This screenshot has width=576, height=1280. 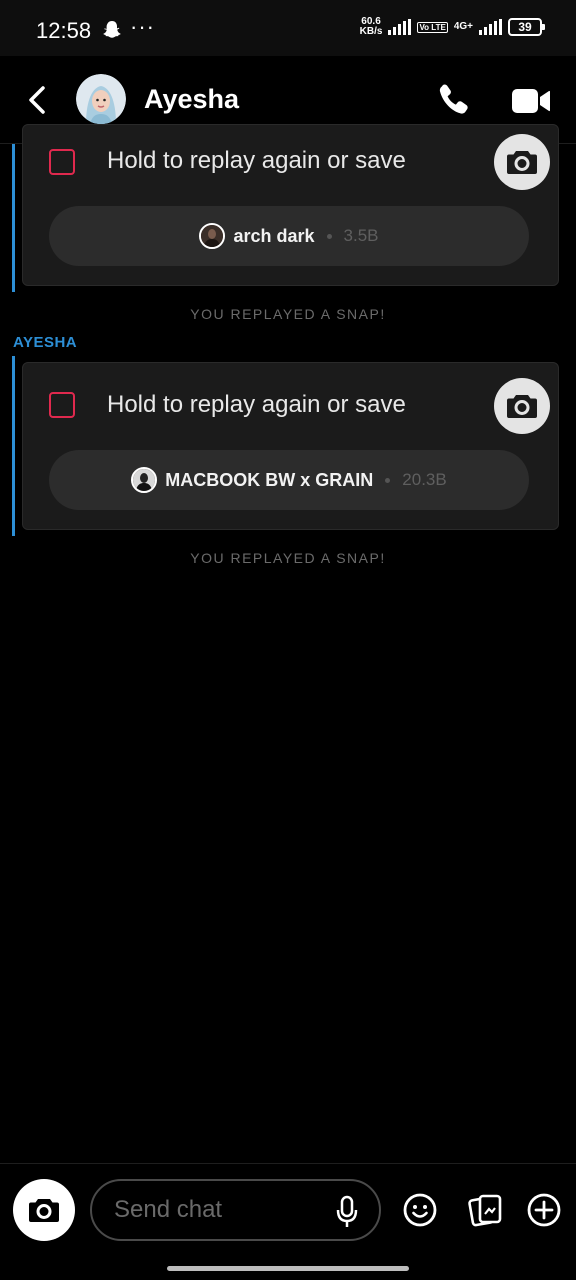 What do you see at coordinates (219, 1210) in the screenshot?
I see `chat-input` at bounding box center [219, 1210].